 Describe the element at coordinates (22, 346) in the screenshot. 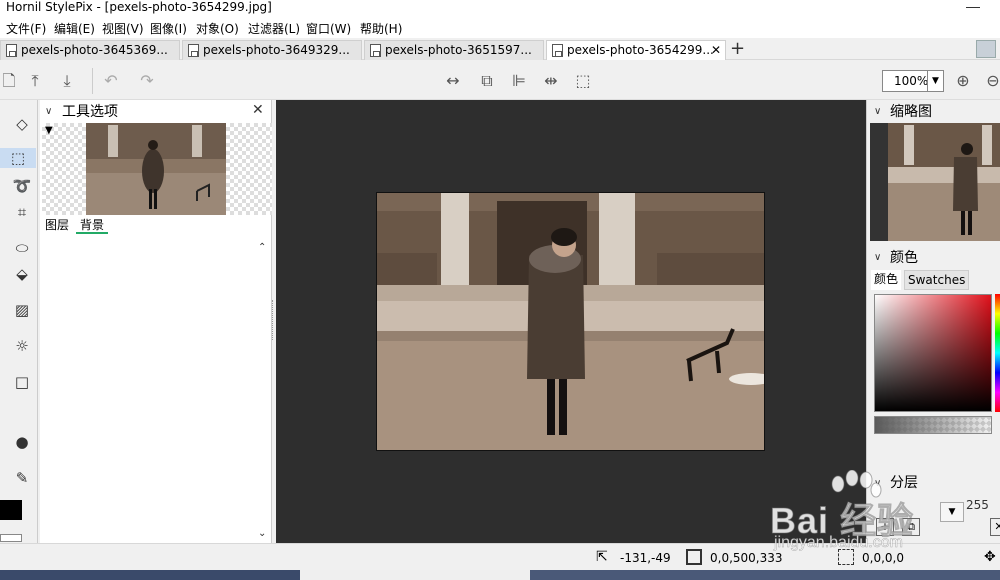

I see `brightness-tool-icon: ☼` at that location.